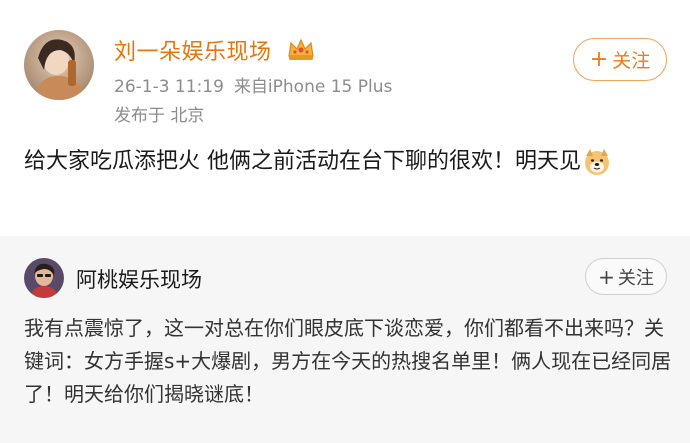  What do you see at coordinates (631, 61) in the screenshot?
I see `follow-button-label: 关注` at bounding box center [631, 61].